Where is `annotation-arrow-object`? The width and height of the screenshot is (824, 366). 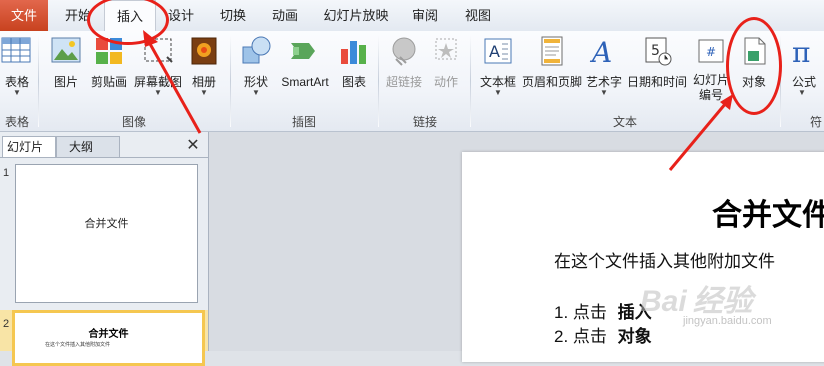 annotation-arrow-object is located at coordinates (698, 136).